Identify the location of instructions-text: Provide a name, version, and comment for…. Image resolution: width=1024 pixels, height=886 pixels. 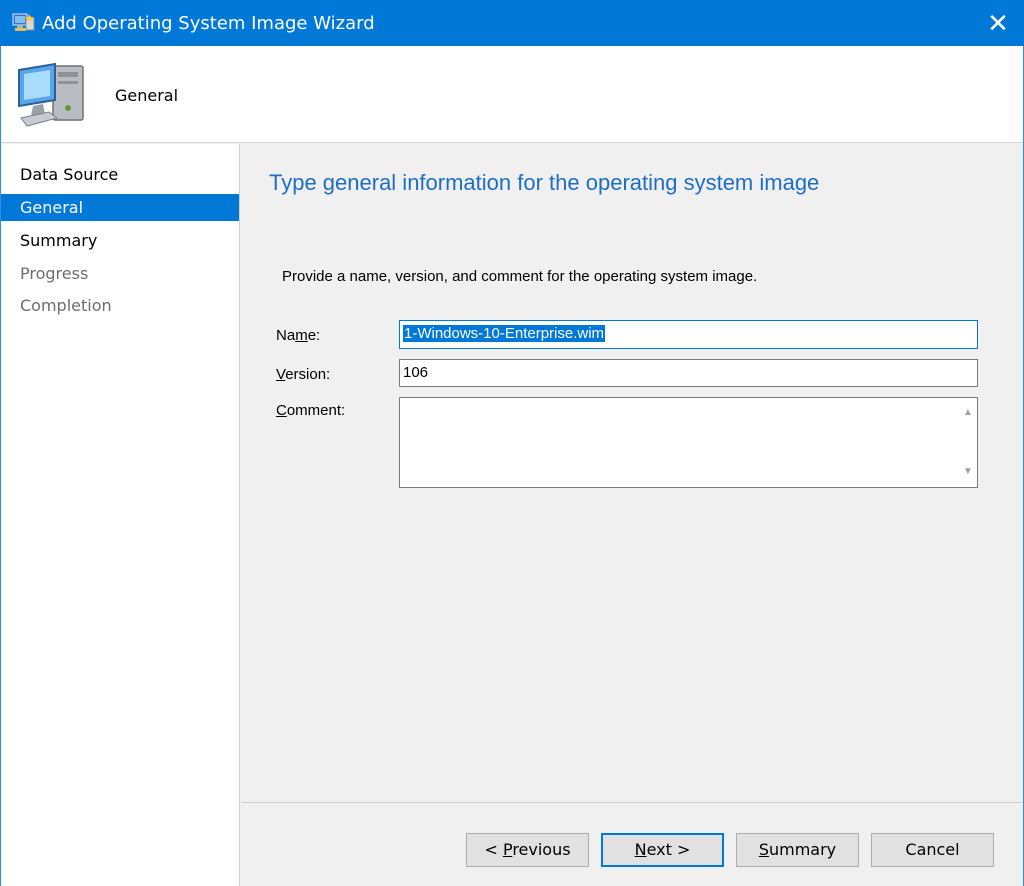
(520, 276).